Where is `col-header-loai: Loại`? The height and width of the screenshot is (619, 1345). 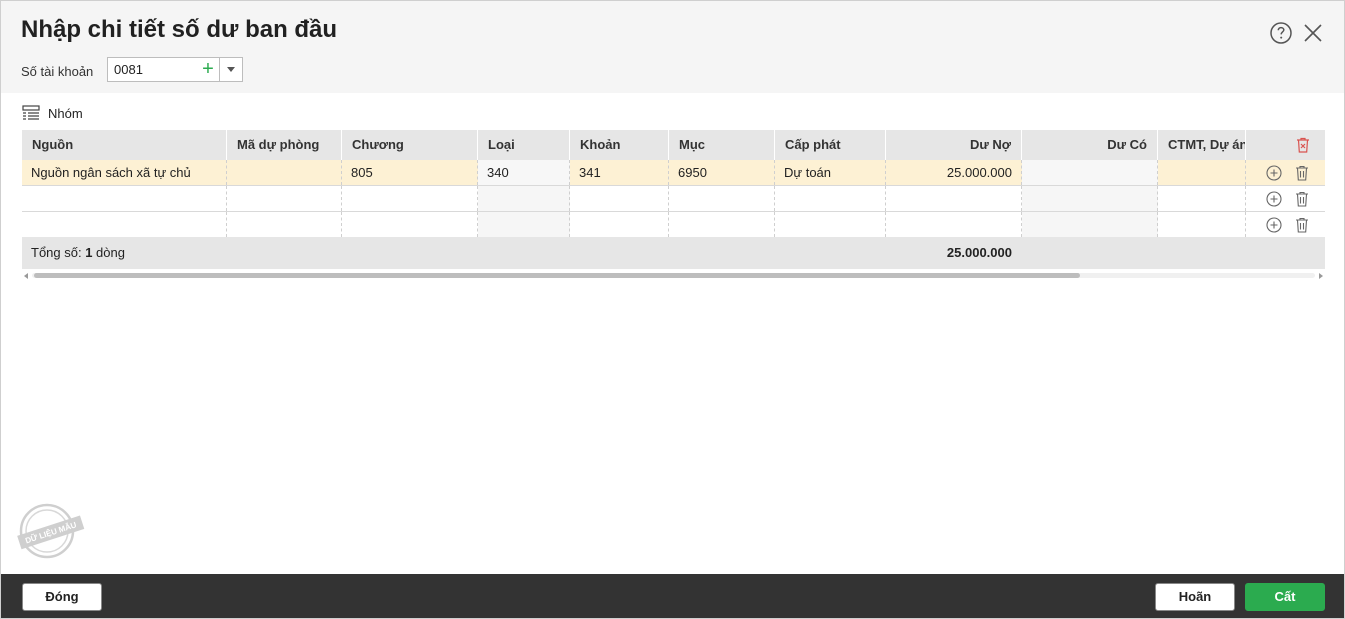 col-header-loai: Loại is located at coordinates (524, 145).